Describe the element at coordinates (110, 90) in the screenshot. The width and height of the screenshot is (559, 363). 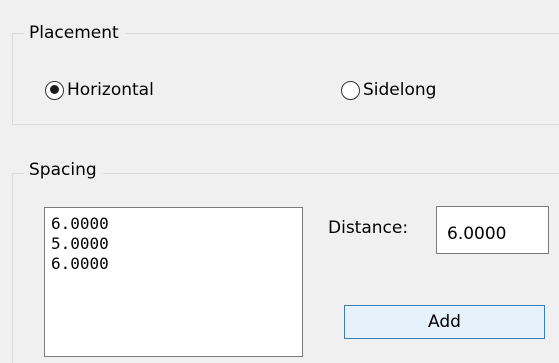
I see `radio-horizontal-label: Horizontal` at that location.